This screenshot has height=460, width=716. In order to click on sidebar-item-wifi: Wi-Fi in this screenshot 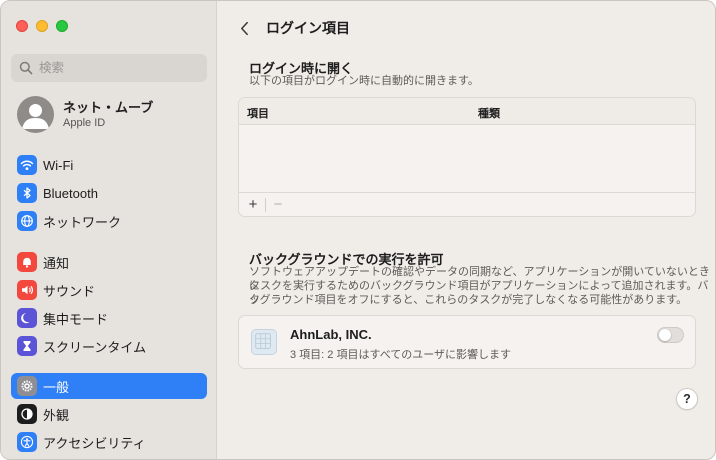, I will do `click(109, 165)`.